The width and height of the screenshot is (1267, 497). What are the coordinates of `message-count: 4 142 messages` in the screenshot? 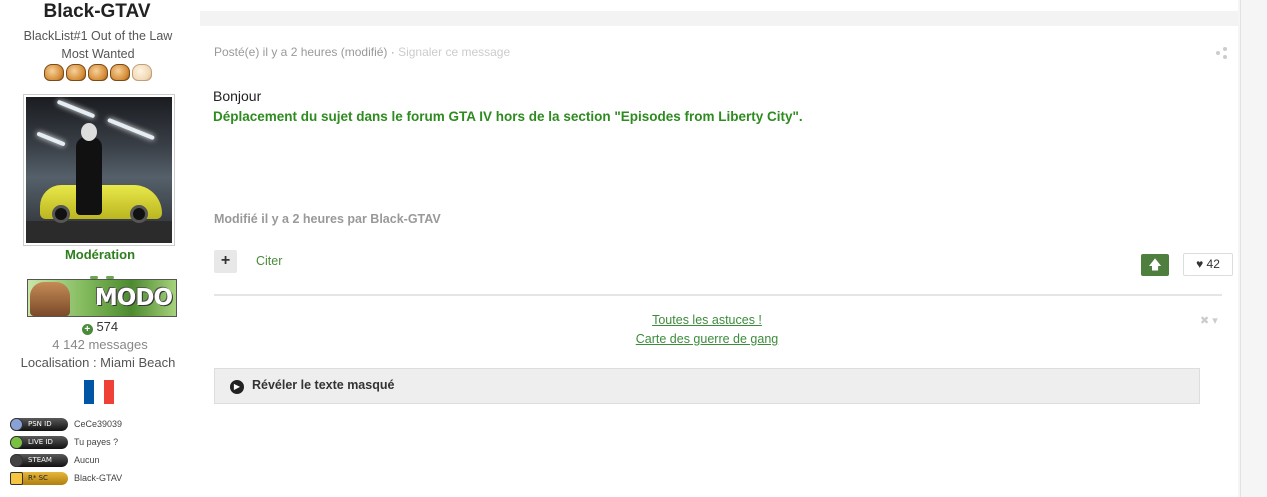 It's located at (100, 344).